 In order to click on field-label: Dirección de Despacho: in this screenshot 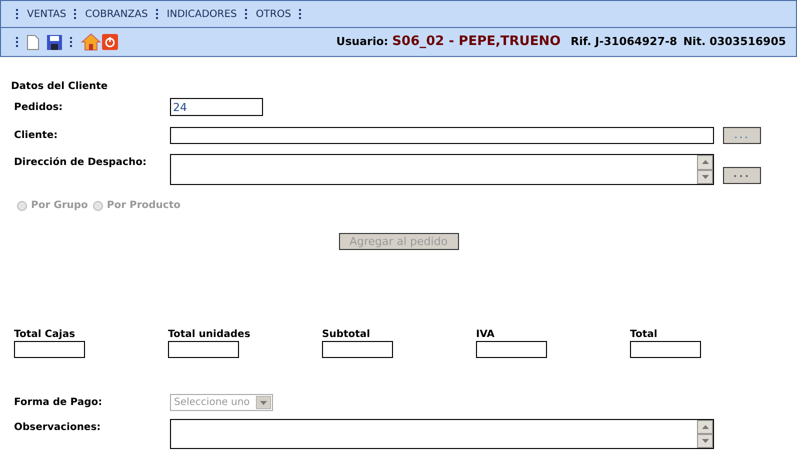, I will do `click(80, 163)`.